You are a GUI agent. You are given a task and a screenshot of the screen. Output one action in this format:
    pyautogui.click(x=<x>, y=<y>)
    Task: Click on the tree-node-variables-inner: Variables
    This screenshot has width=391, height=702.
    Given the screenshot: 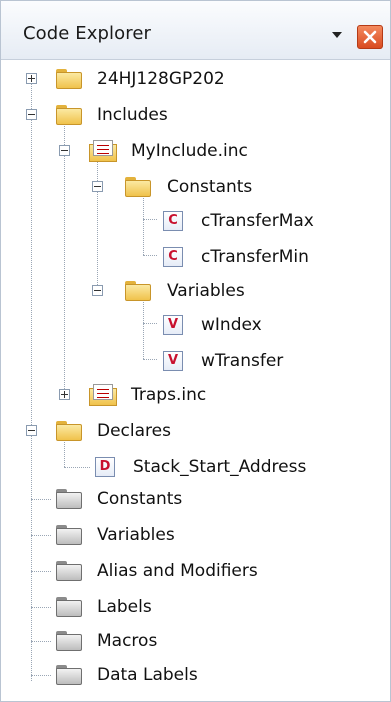 What is the action you would take?
    pyautogui.click(x=195, y=291)
    